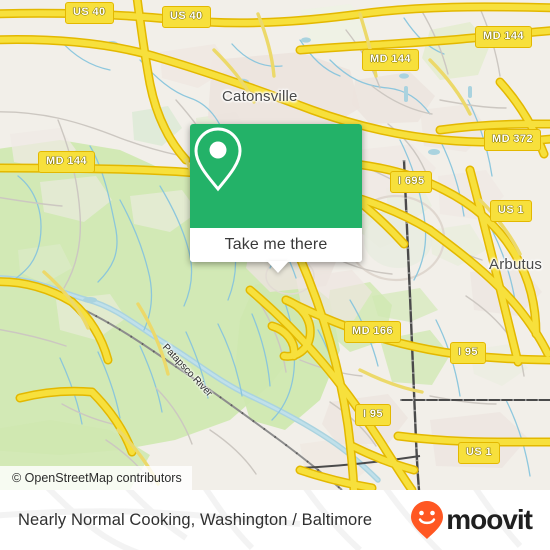 The image size is (550, 550). What do you see at coordinates (276, 176) in the screenshot?
I see `popup-pin-panel` at bounding box center [276, 176].